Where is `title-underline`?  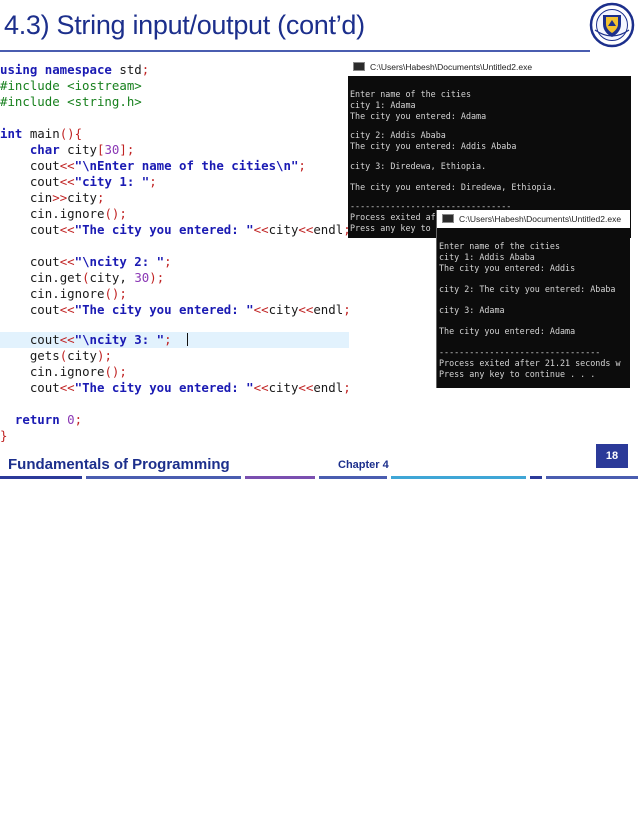
title-underline is located at coordinates (295, 51).